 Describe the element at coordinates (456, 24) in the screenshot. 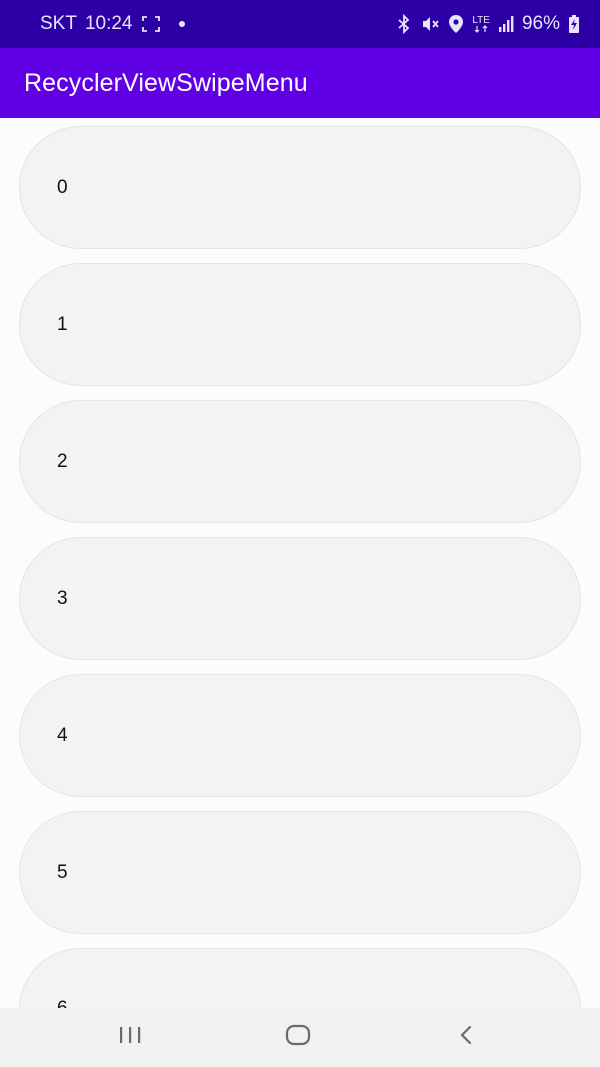

I see `location-icon` at that location.